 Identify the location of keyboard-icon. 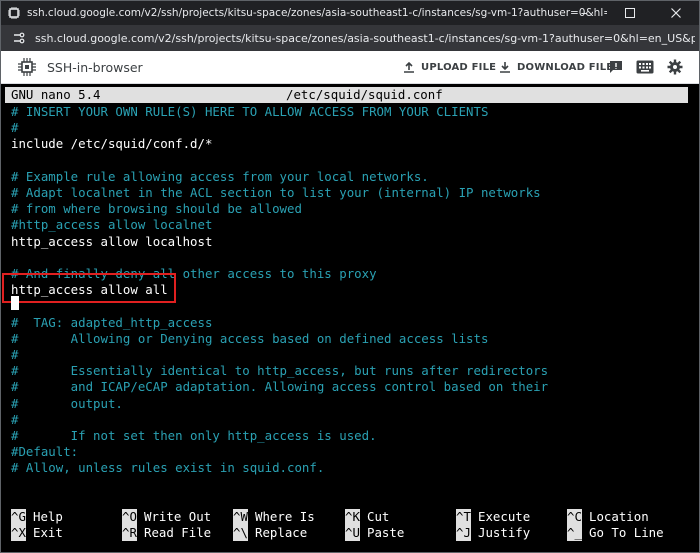
(645, 67).